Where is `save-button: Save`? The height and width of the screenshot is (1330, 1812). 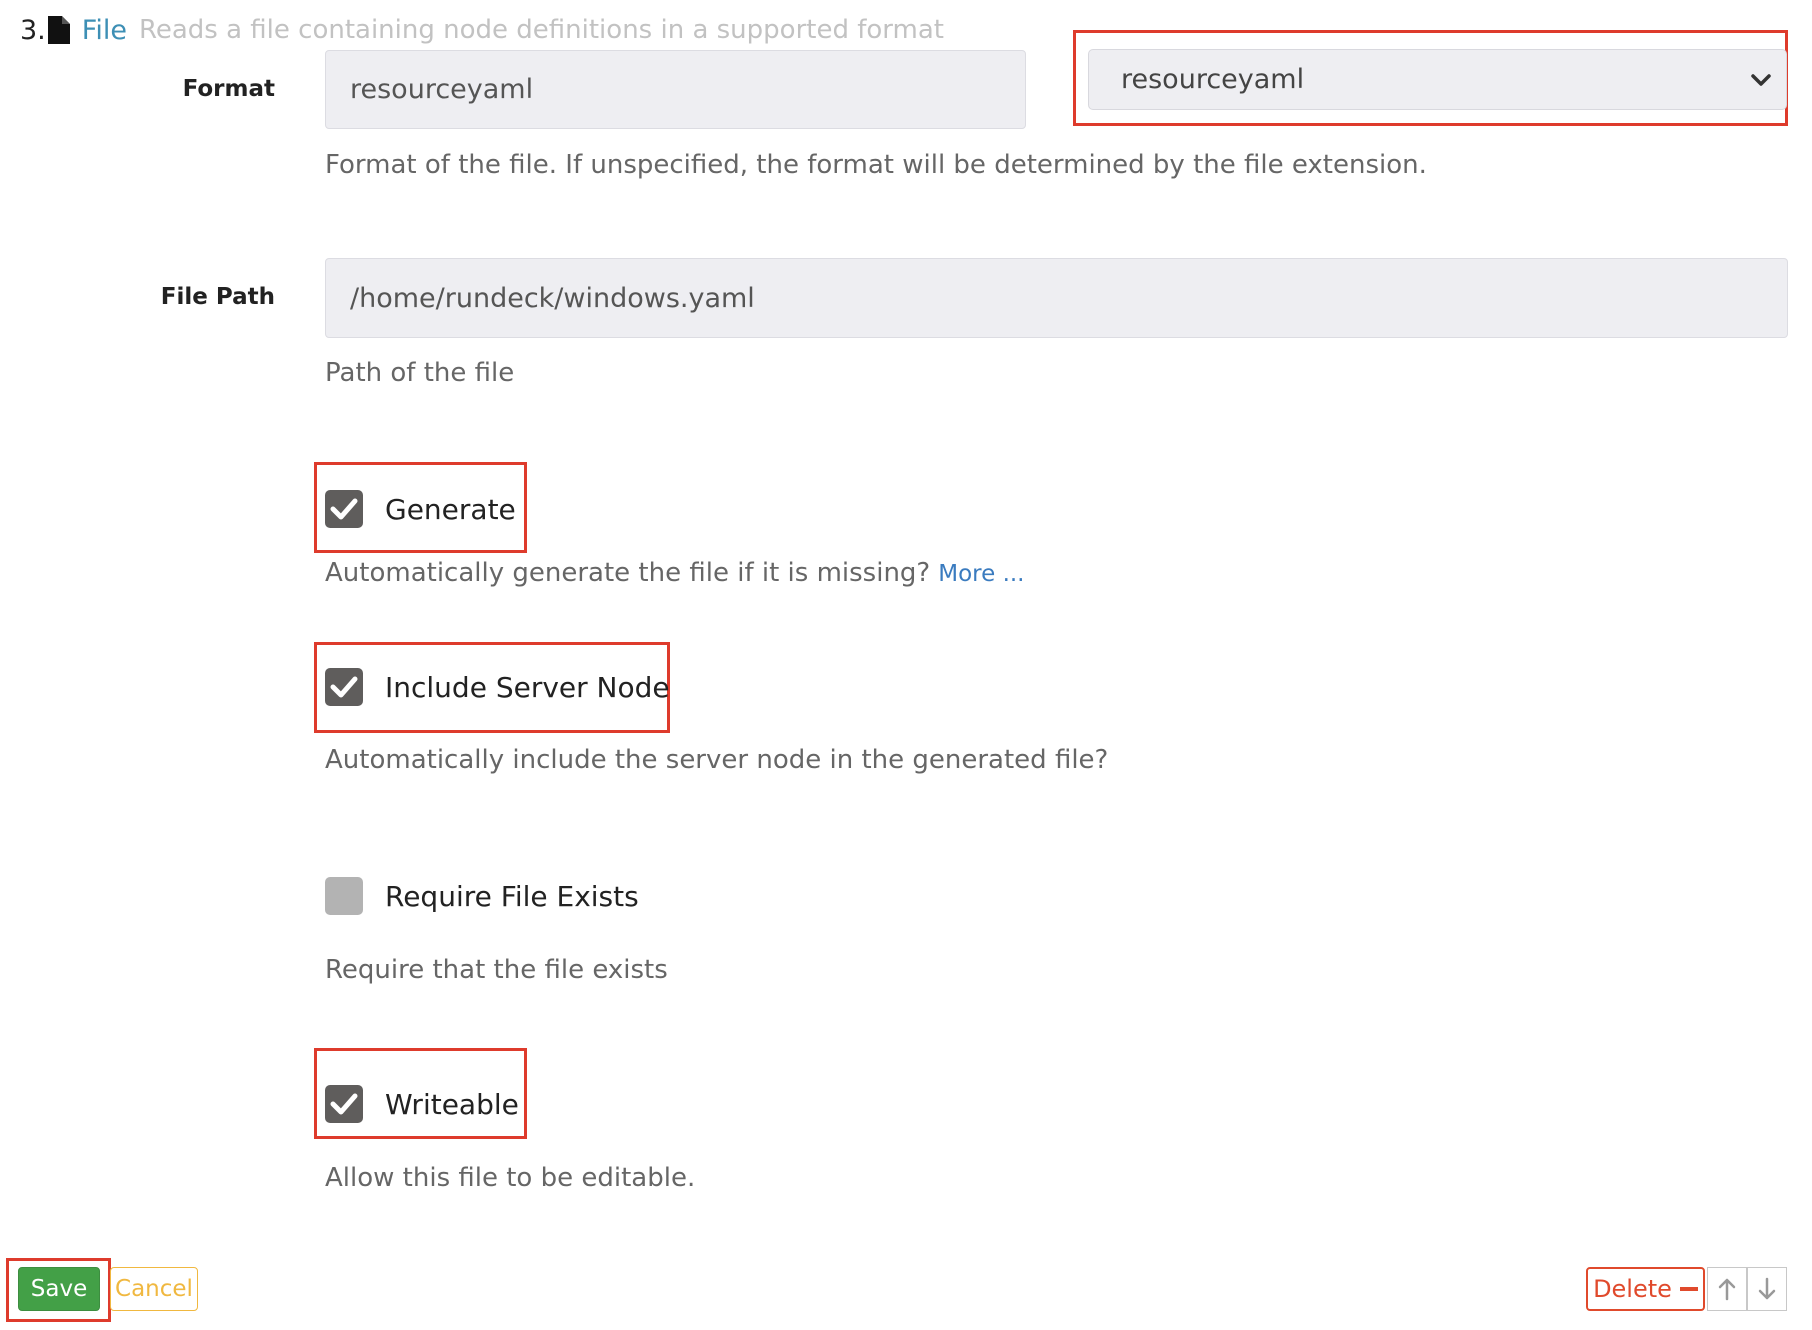
save-button: Save is located at coordinates (59, 1289).